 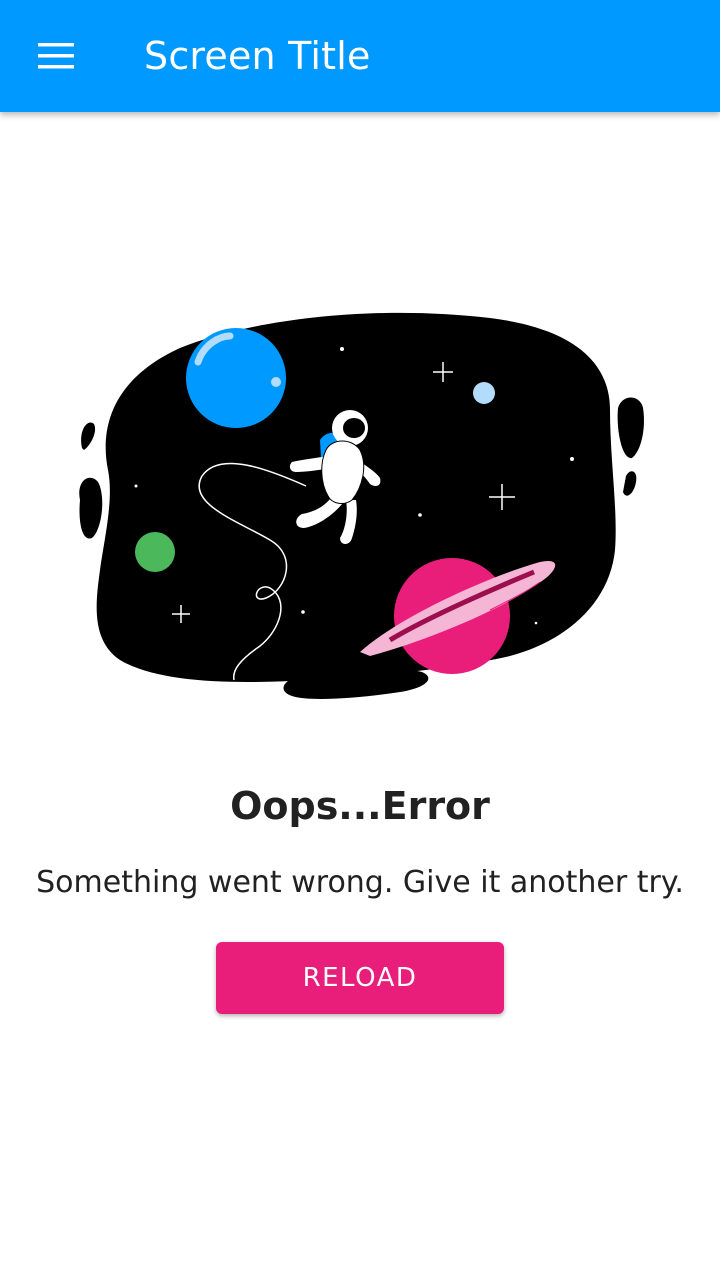 I want to click on error-title: Oops...Error, so click(x=360, y=806).